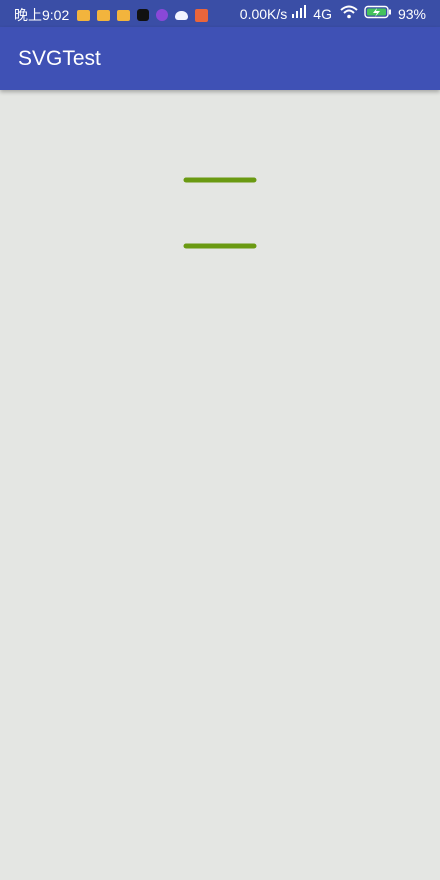 This screenshot has width=440, height=880. Describe the element at coordinates (42, 15) in the screenshot. I see `status-time: 晚上9:02` at that location.